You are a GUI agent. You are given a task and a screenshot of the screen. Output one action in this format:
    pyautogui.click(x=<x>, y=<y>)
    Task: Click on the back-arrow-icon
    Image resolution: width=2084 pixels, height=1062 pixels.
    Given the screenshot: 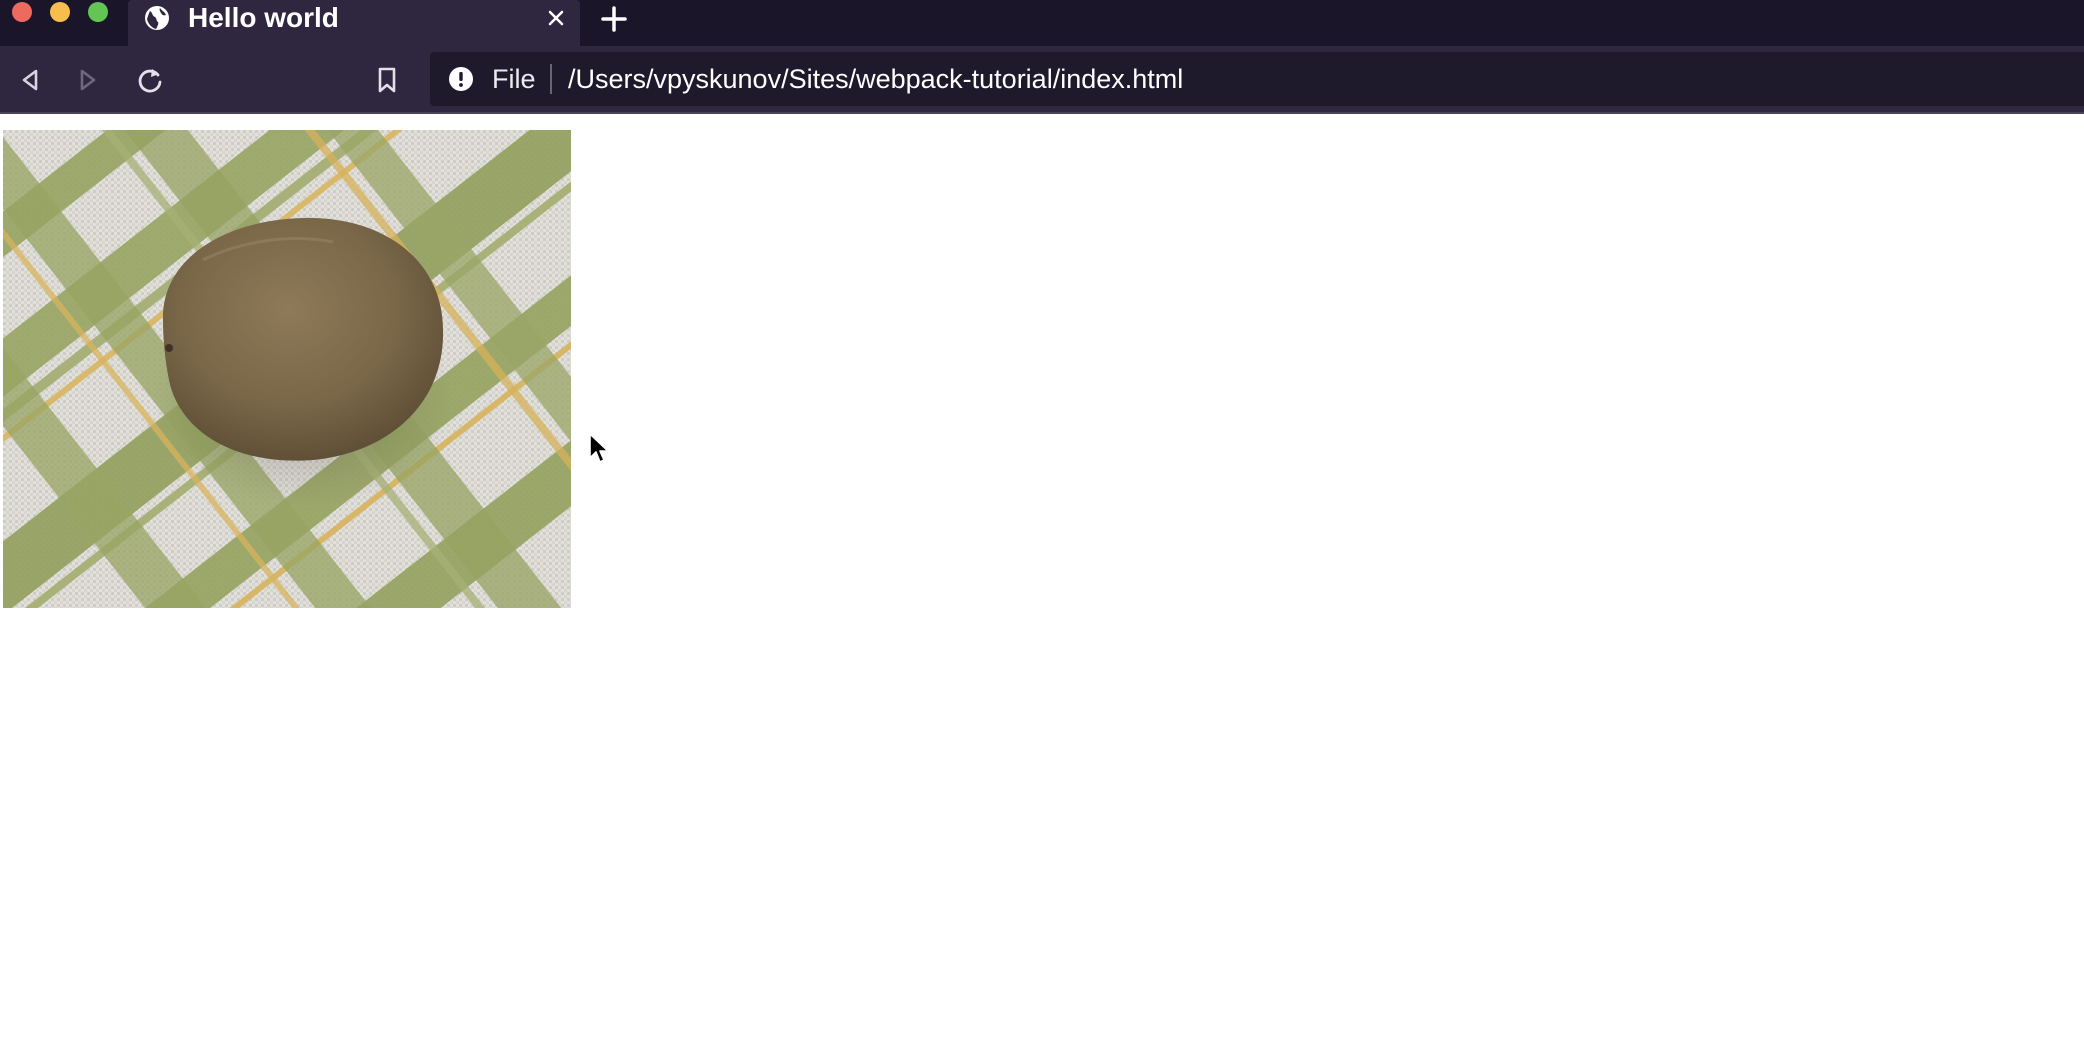 What is the action you would take?
    pyautogui.click(x=30, y=80)
    